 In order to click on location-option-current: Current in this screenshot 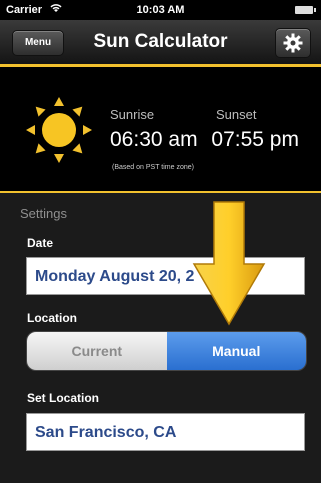, I will do `click(97, 351)`.